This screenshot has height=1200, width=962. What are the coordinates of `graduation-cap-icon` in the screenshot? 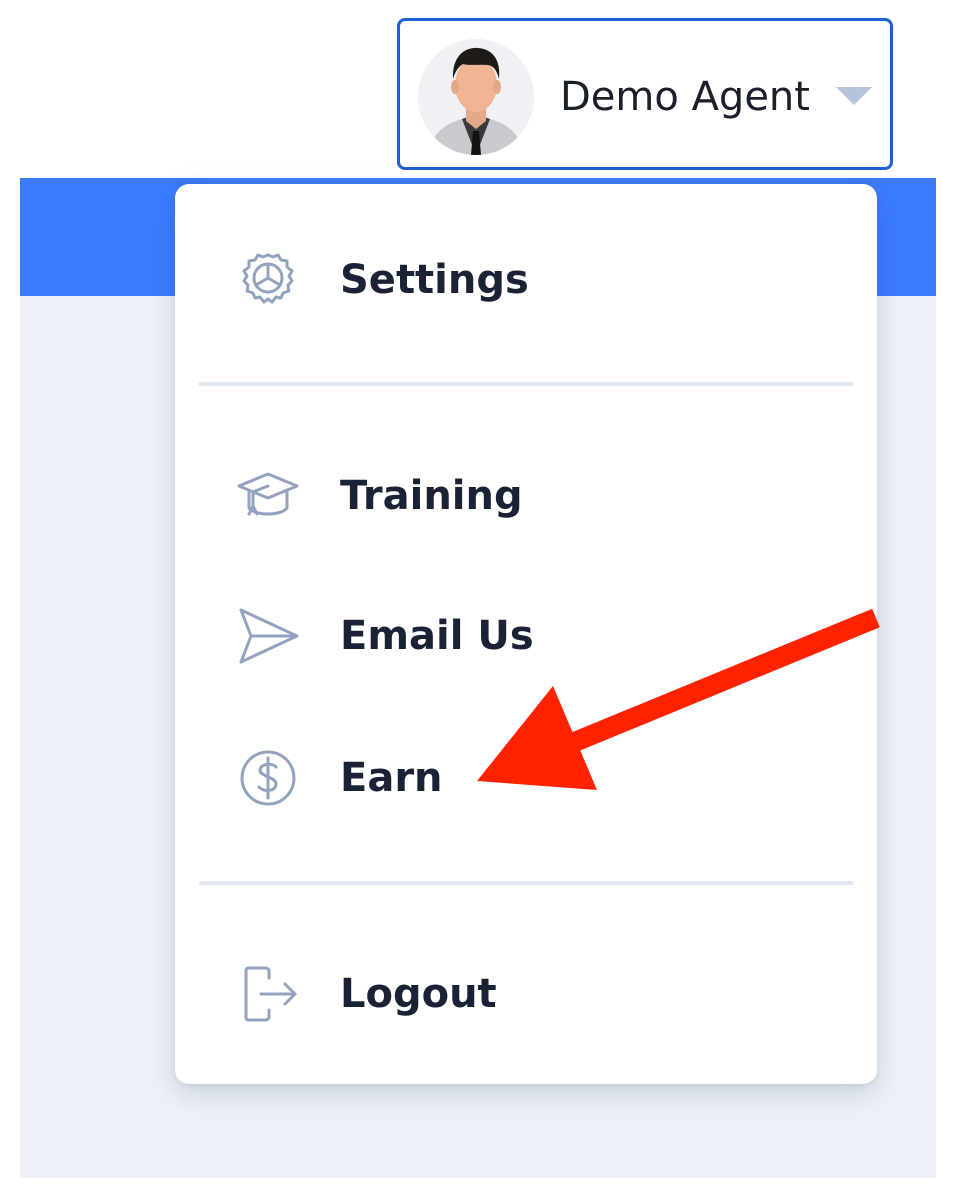 It's located at (268, 496).